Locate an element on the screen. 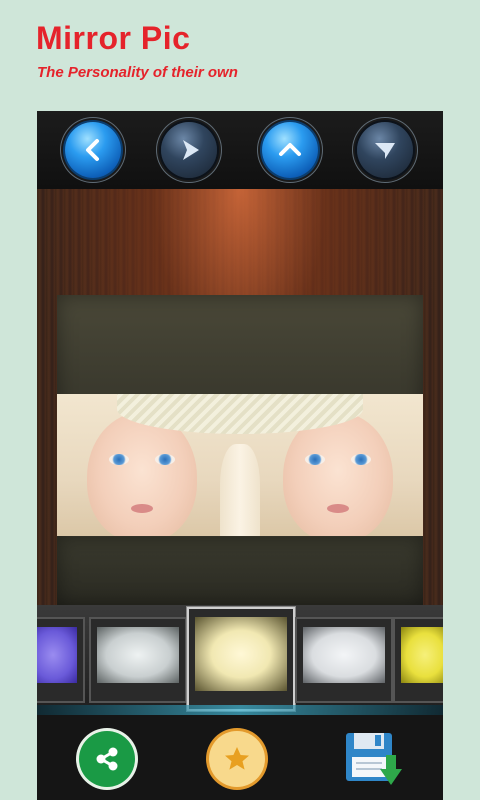 This screenshot has height=800, width=480. chevron-up-icon is located at coordinates (290, 149).